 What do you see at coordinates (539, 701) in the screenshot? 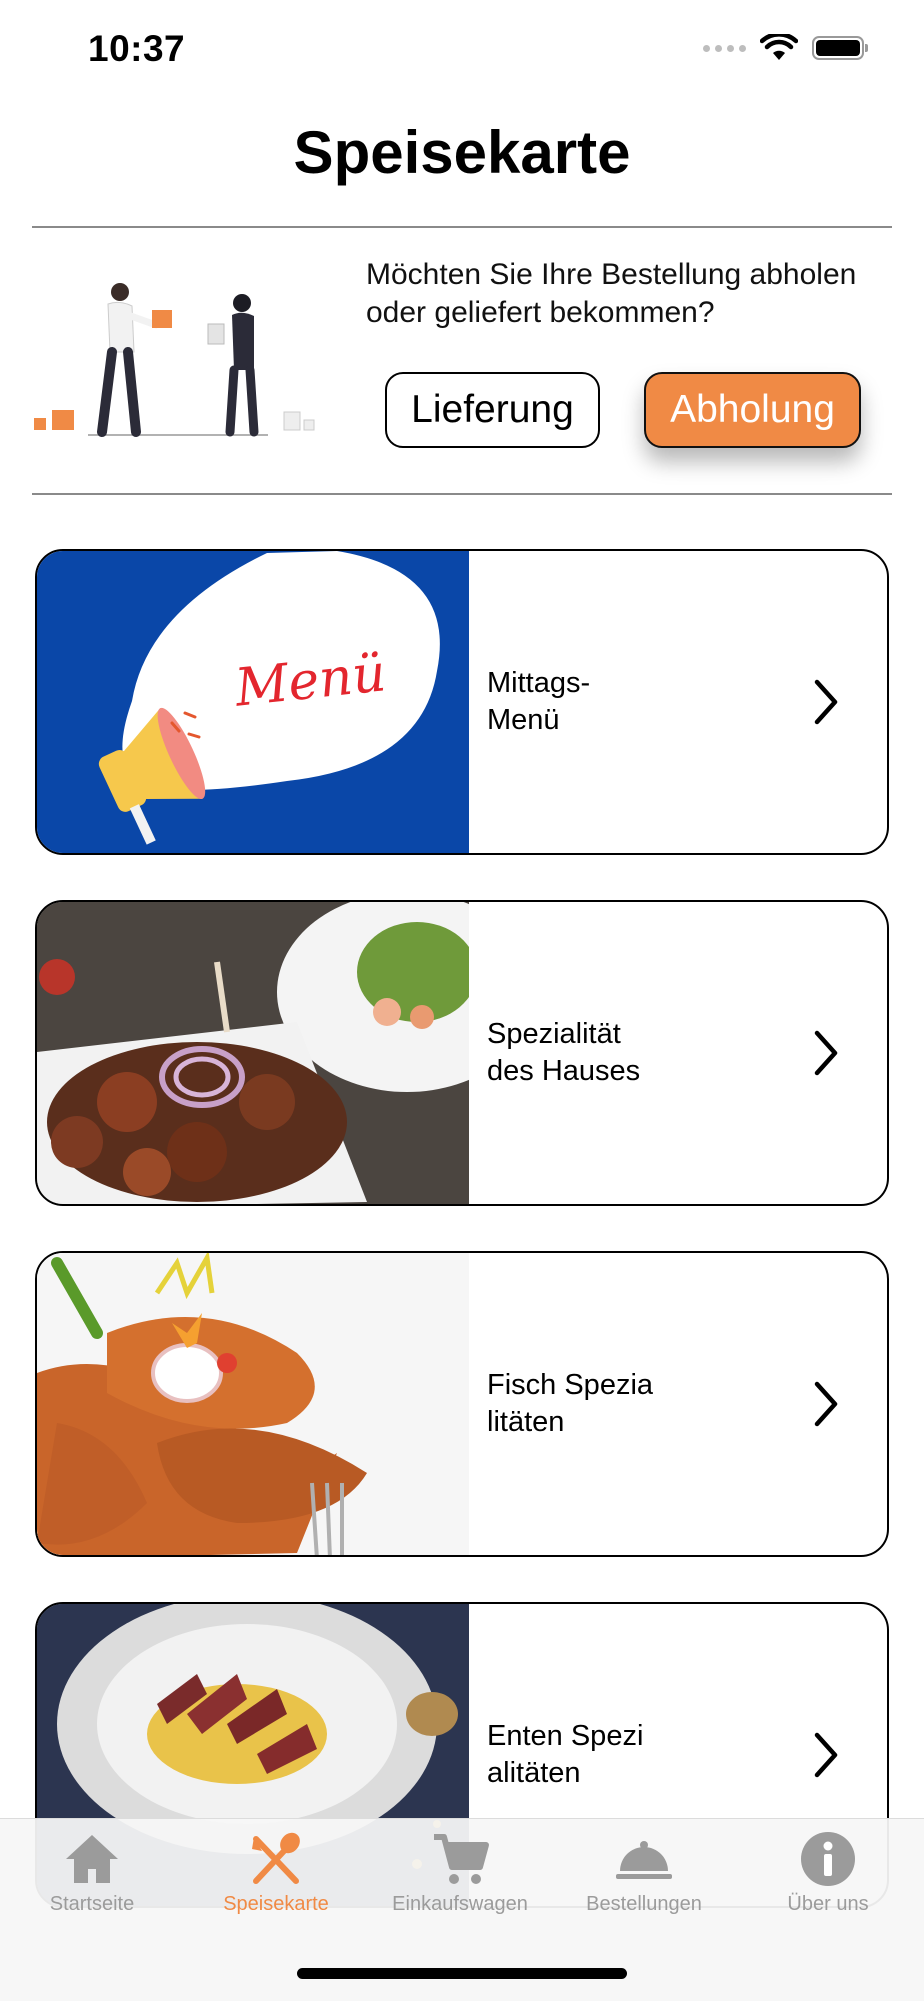
I see `category-label: Mittags- Menü` at bounding box center [539, 701].